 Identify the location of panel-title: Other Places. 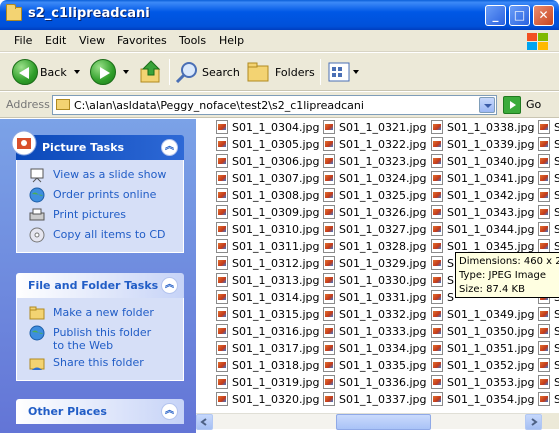
(67, 411).